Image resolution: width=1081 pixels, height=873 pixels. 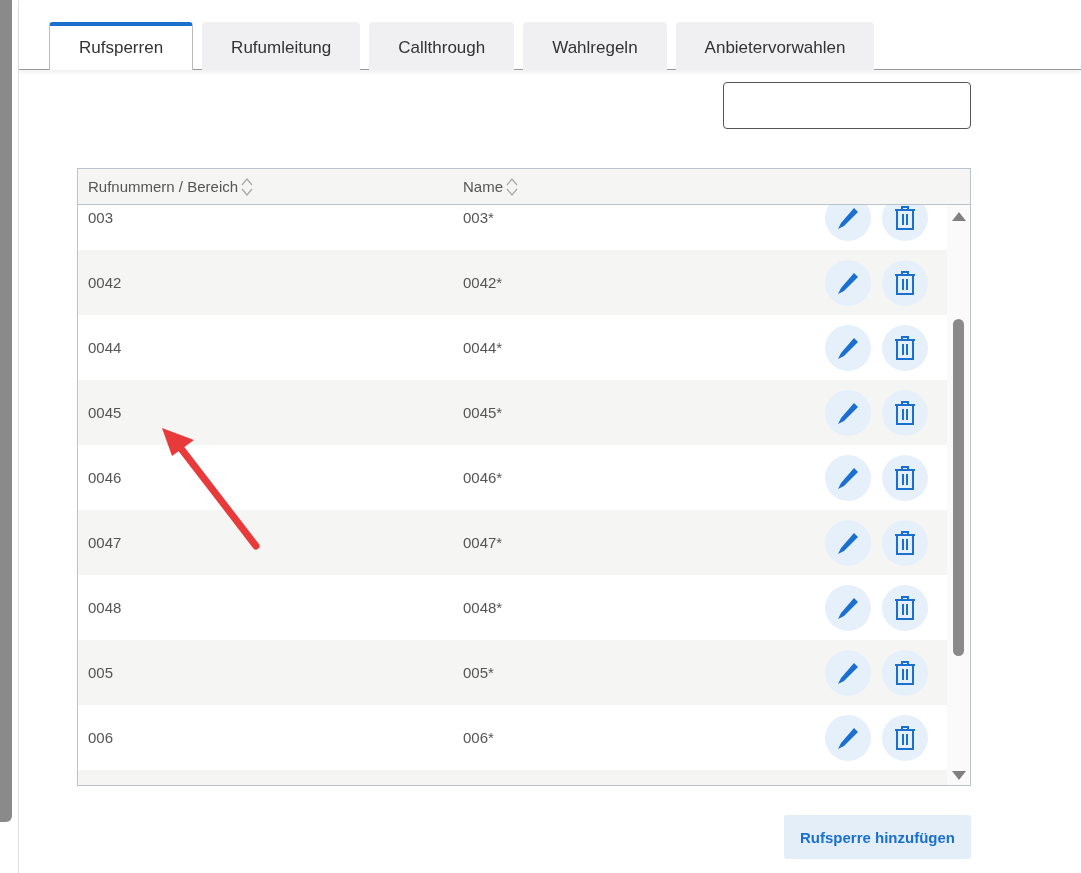 What do you see at coordinates (6, 411) in the screenshot?
I see `window-scrollbar` at bounding box center [6, 411].